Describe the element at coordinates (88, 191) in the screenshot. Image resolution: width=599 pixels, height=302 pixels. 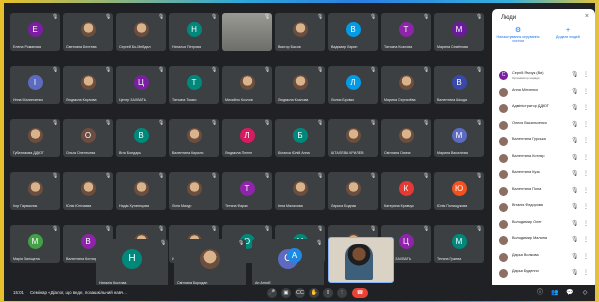
I see `participant-tile: 🎙 Юлія Юнічаєва` at that location.